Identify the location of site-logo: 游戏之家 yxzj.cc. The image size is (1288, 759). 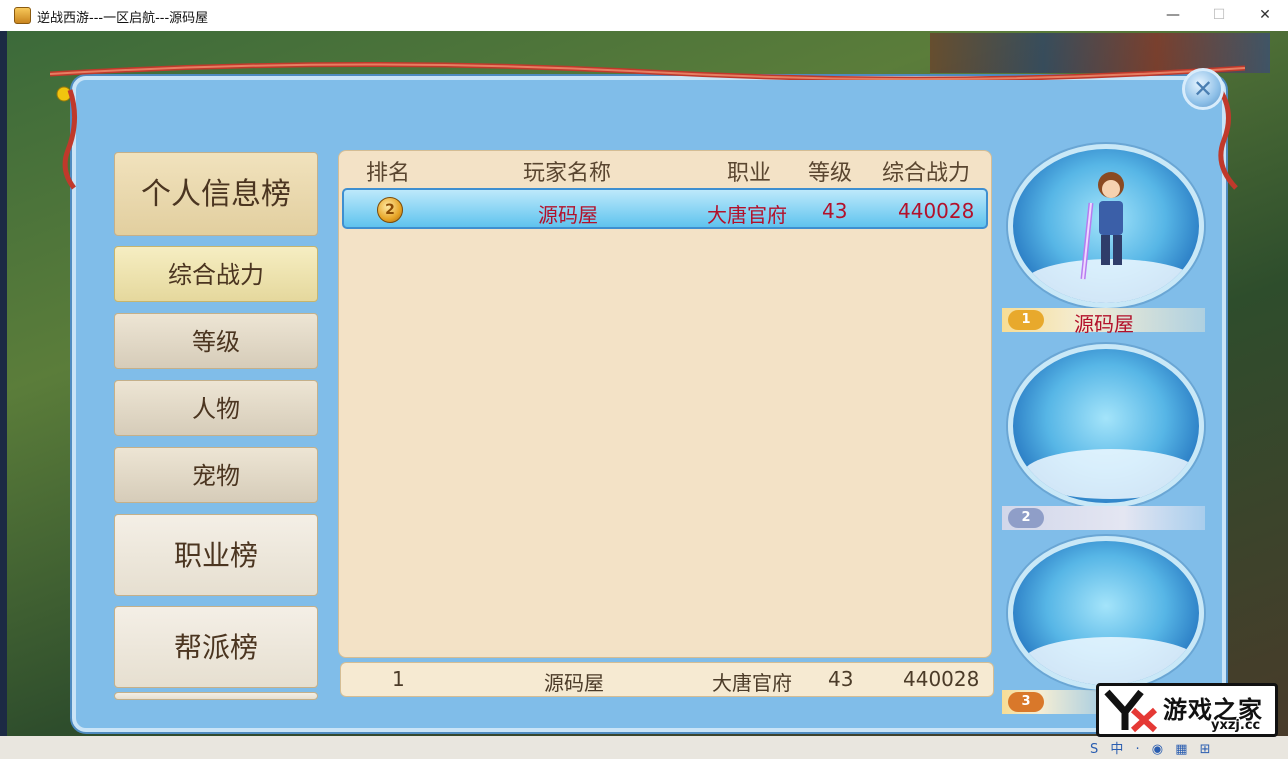
(1187, 710).